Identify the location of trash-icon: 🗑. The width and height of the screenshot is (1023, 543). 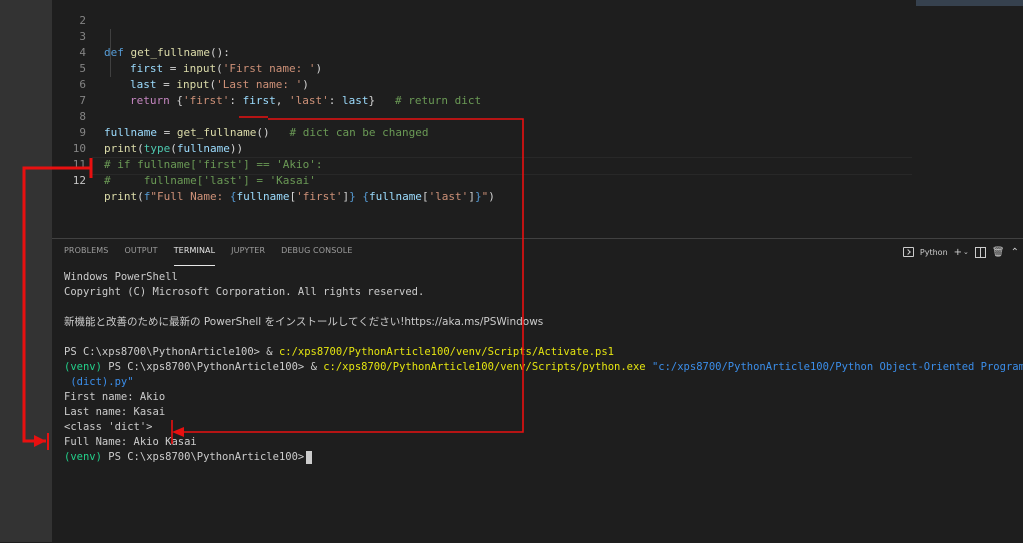
(998, 252).